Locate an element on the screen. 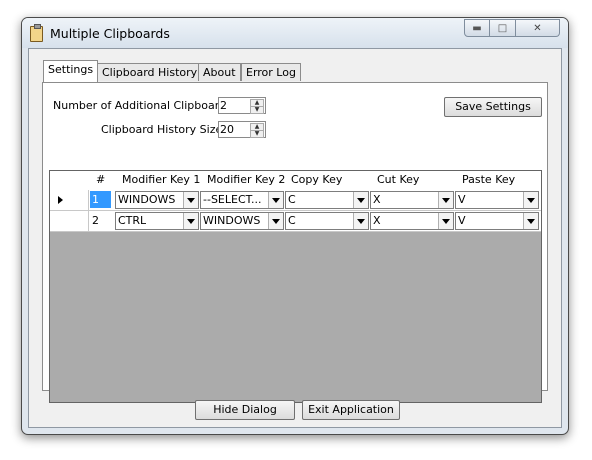 Image resolution: width=592 pixels, height=460 pixels. modifier-key-1-select: CTRL is located at coordinates (157, 221).